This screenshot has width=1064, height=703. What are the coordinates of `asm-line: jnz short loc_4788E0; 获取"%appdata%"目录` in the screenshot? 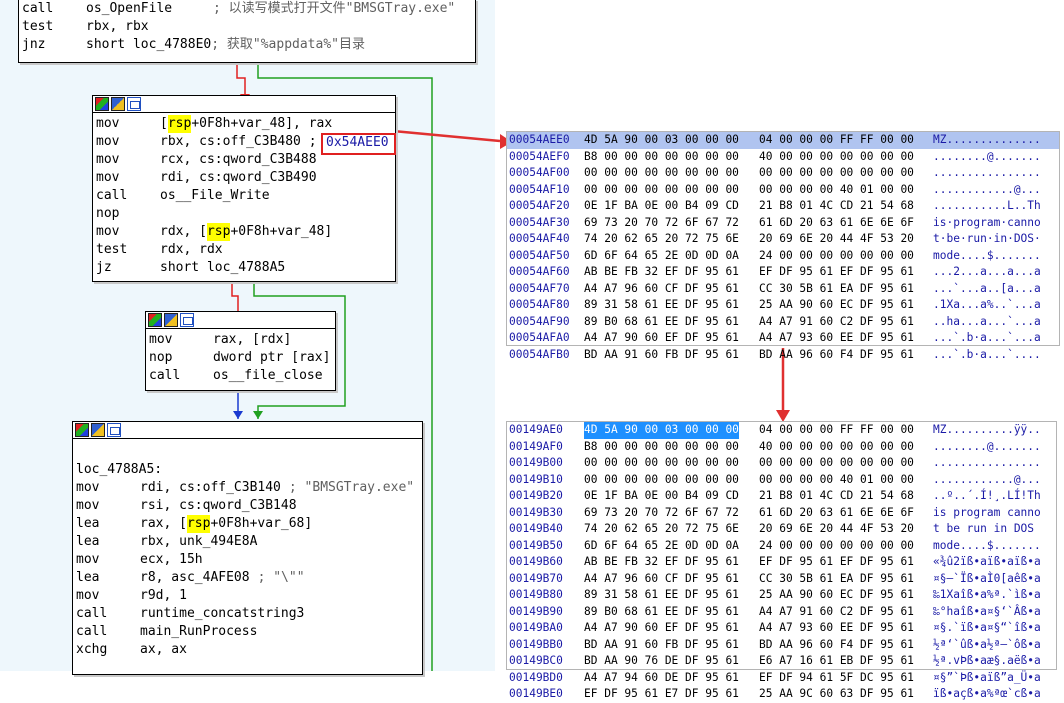 It's located at (248, 45).